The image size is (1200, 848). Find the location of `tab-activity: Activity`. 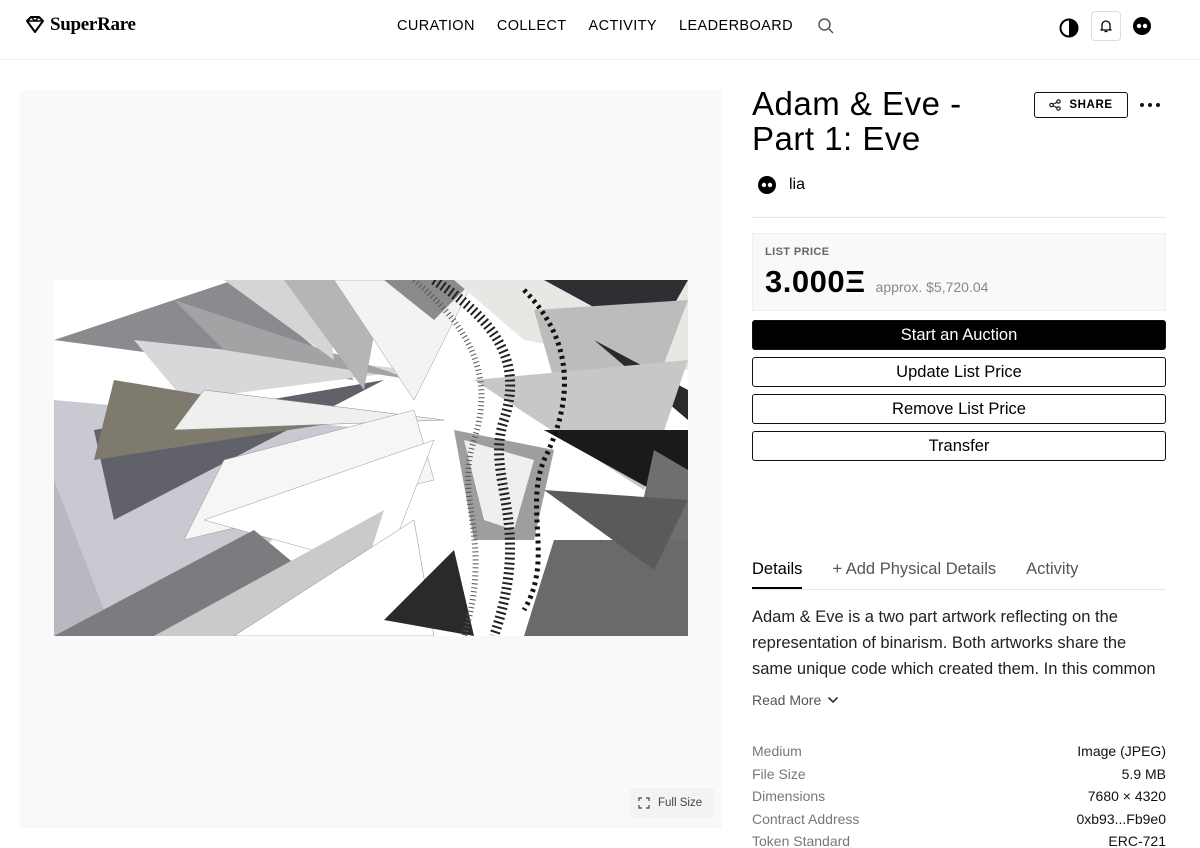

tab-activity: Activity is located at coordinates (1052, 573).